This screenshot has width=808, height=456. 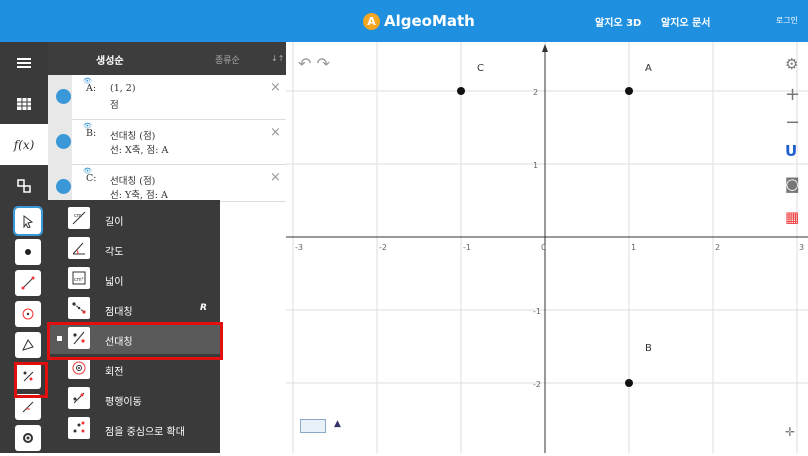 What do you see at coordinates (633, 247) in the screenshot?
I see `x-tick-label: 1` at bounding box center [633, 247].